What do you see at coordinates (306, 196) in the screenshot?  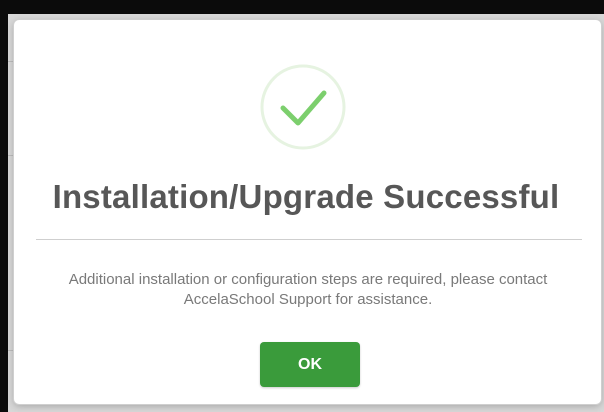 I see `dialog-title: Installation/Upgrade Successful` at bounding box center [306, 196].